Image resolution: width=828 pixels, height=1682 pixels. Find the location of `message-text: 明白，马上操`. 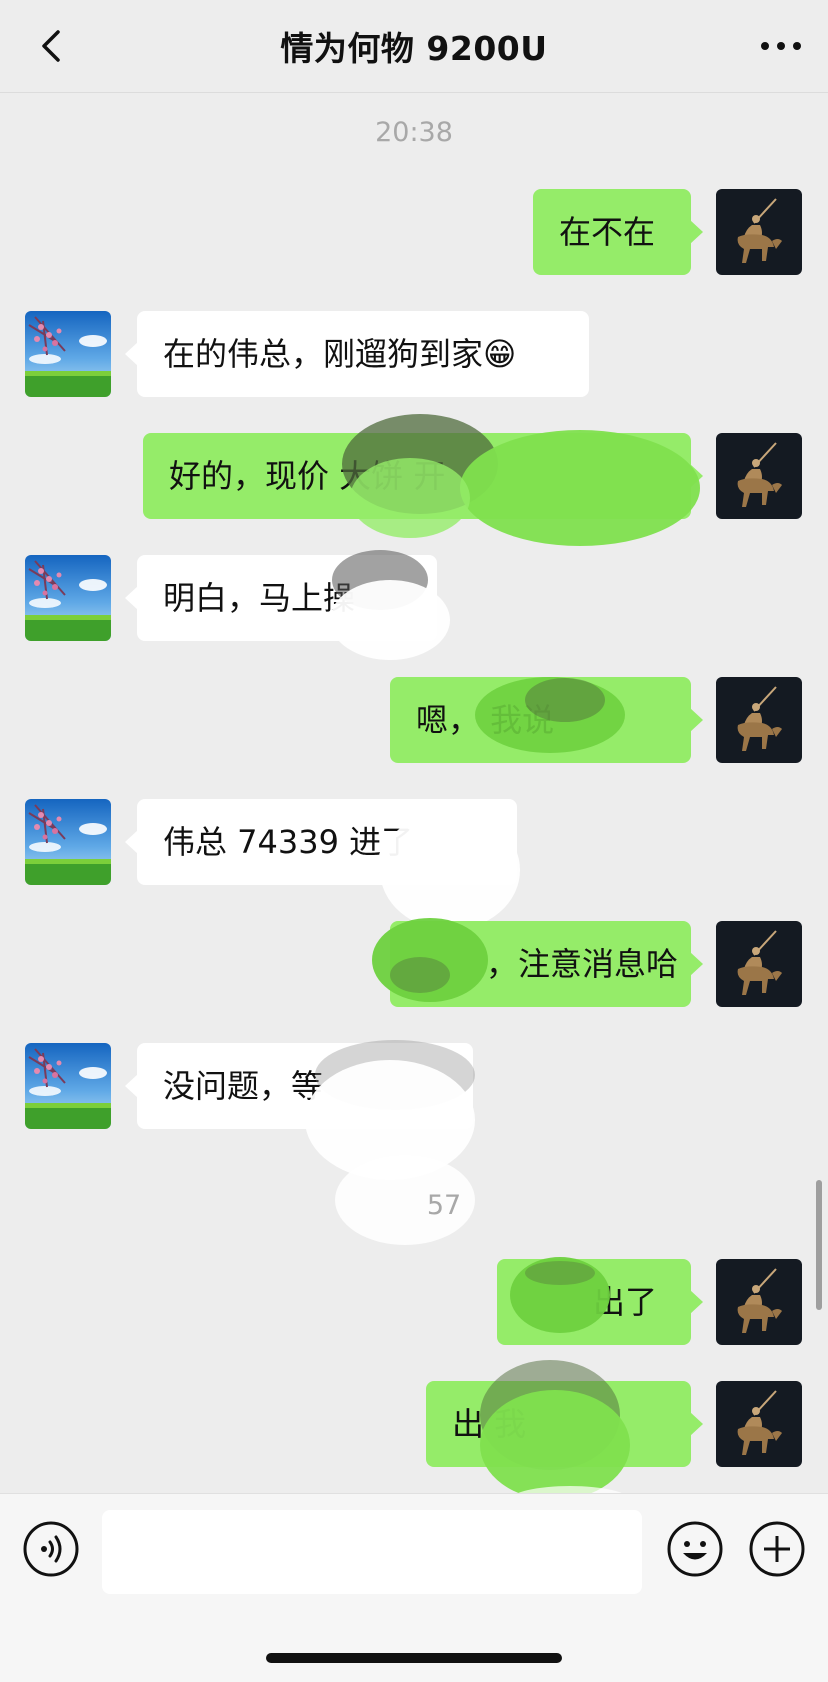

message-text: 明白，马上操 is located at coordinates (259, 598).